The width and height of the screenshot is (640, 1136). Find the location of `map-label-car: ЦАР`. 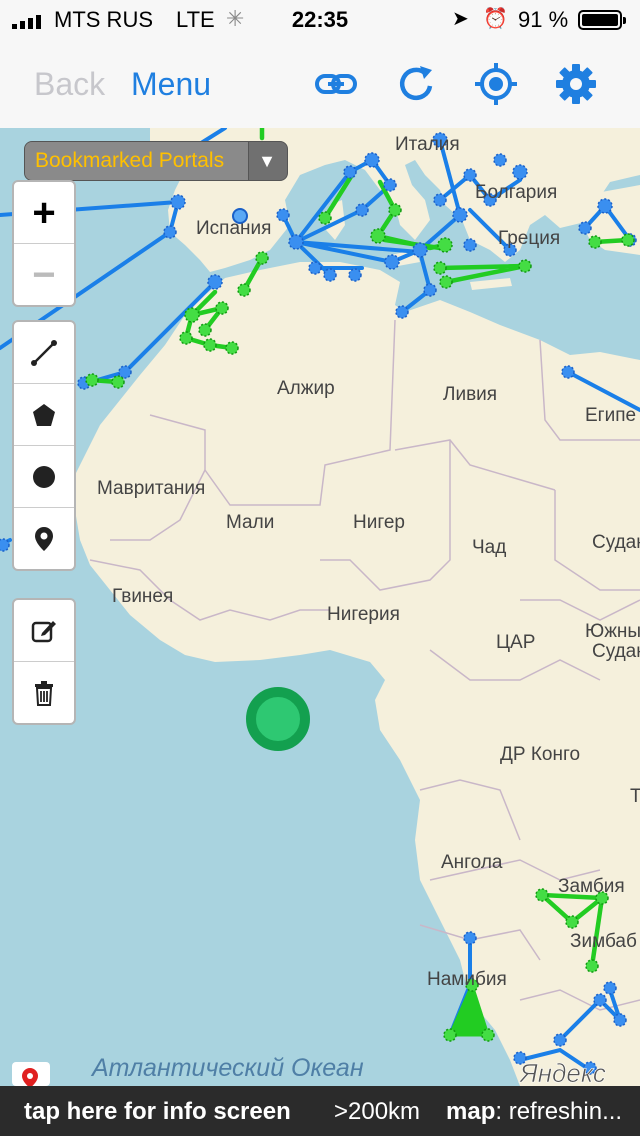

map-label-car: ЦАР is located at coordinates (515, 642).